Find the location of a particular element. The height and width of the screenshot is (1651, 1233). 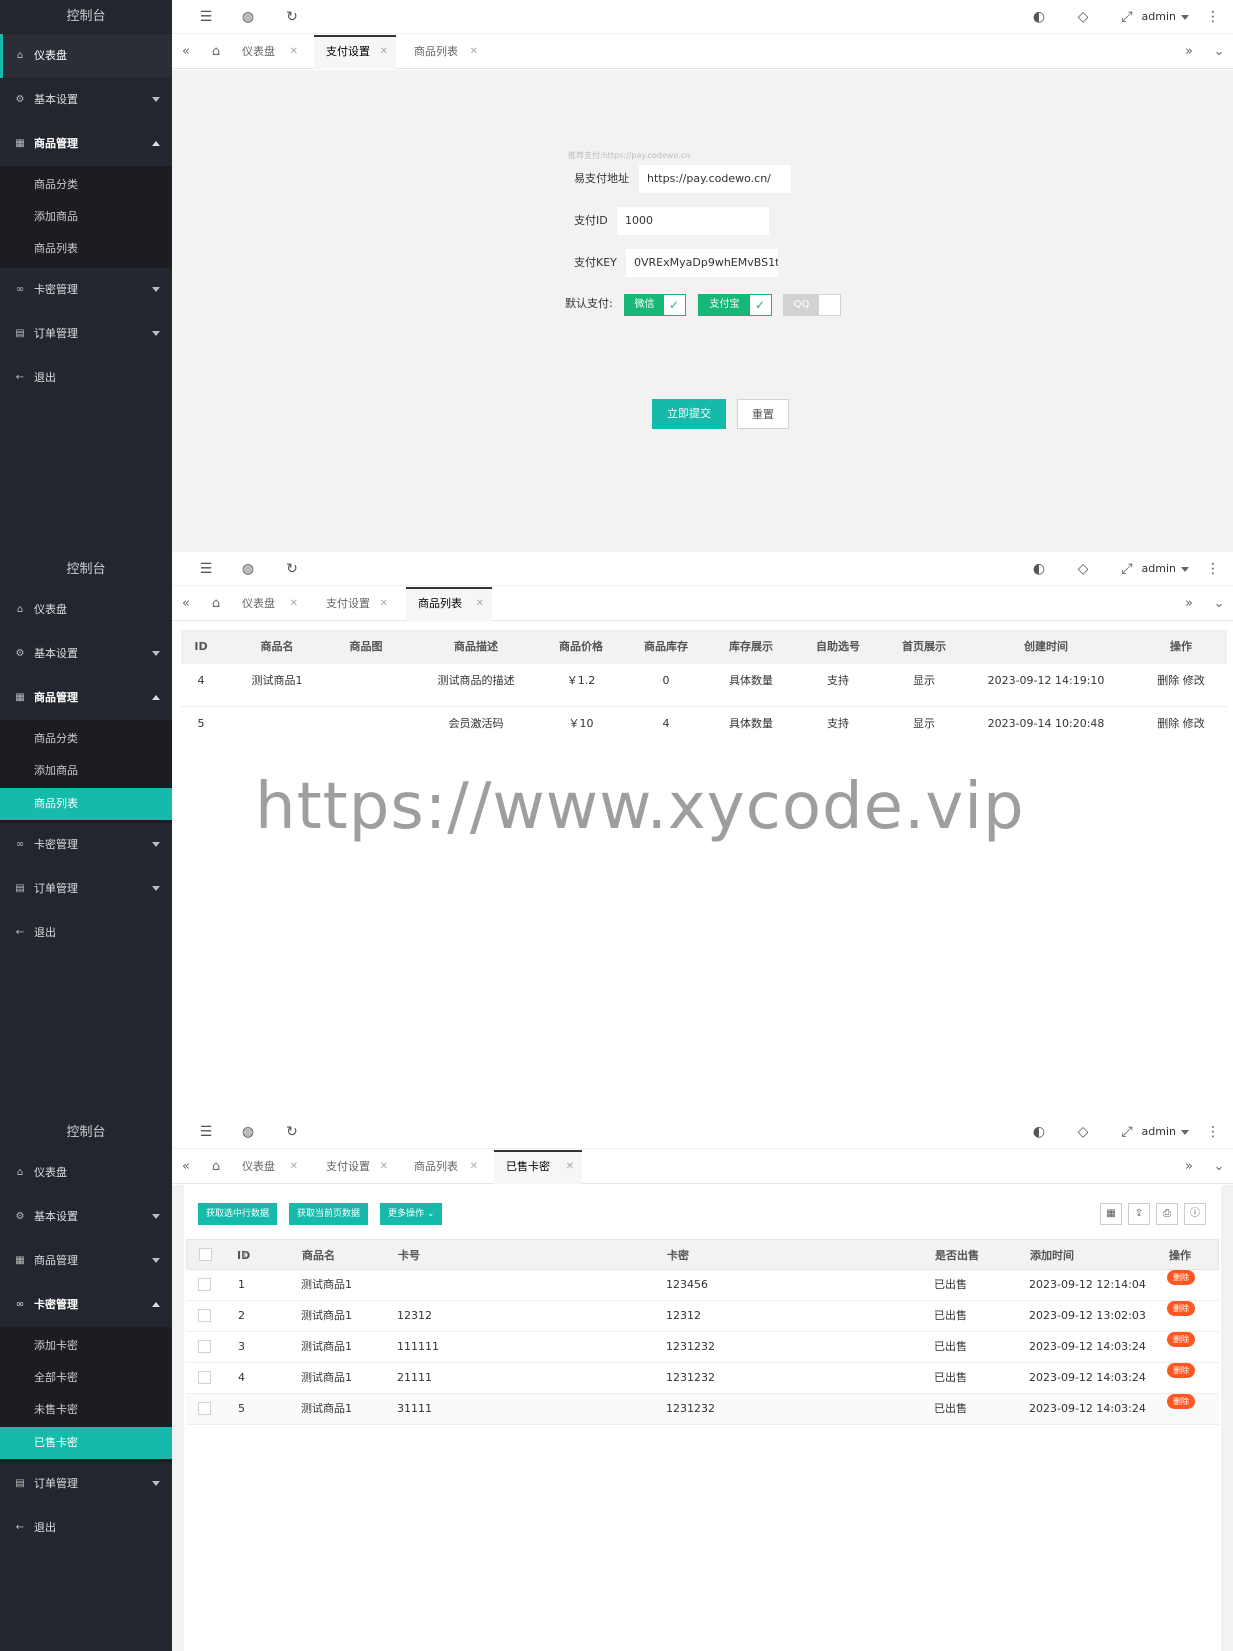

pay-key-input: 0VRExMyaDp9whEMvBS1t is located at coordinates (702, 263).